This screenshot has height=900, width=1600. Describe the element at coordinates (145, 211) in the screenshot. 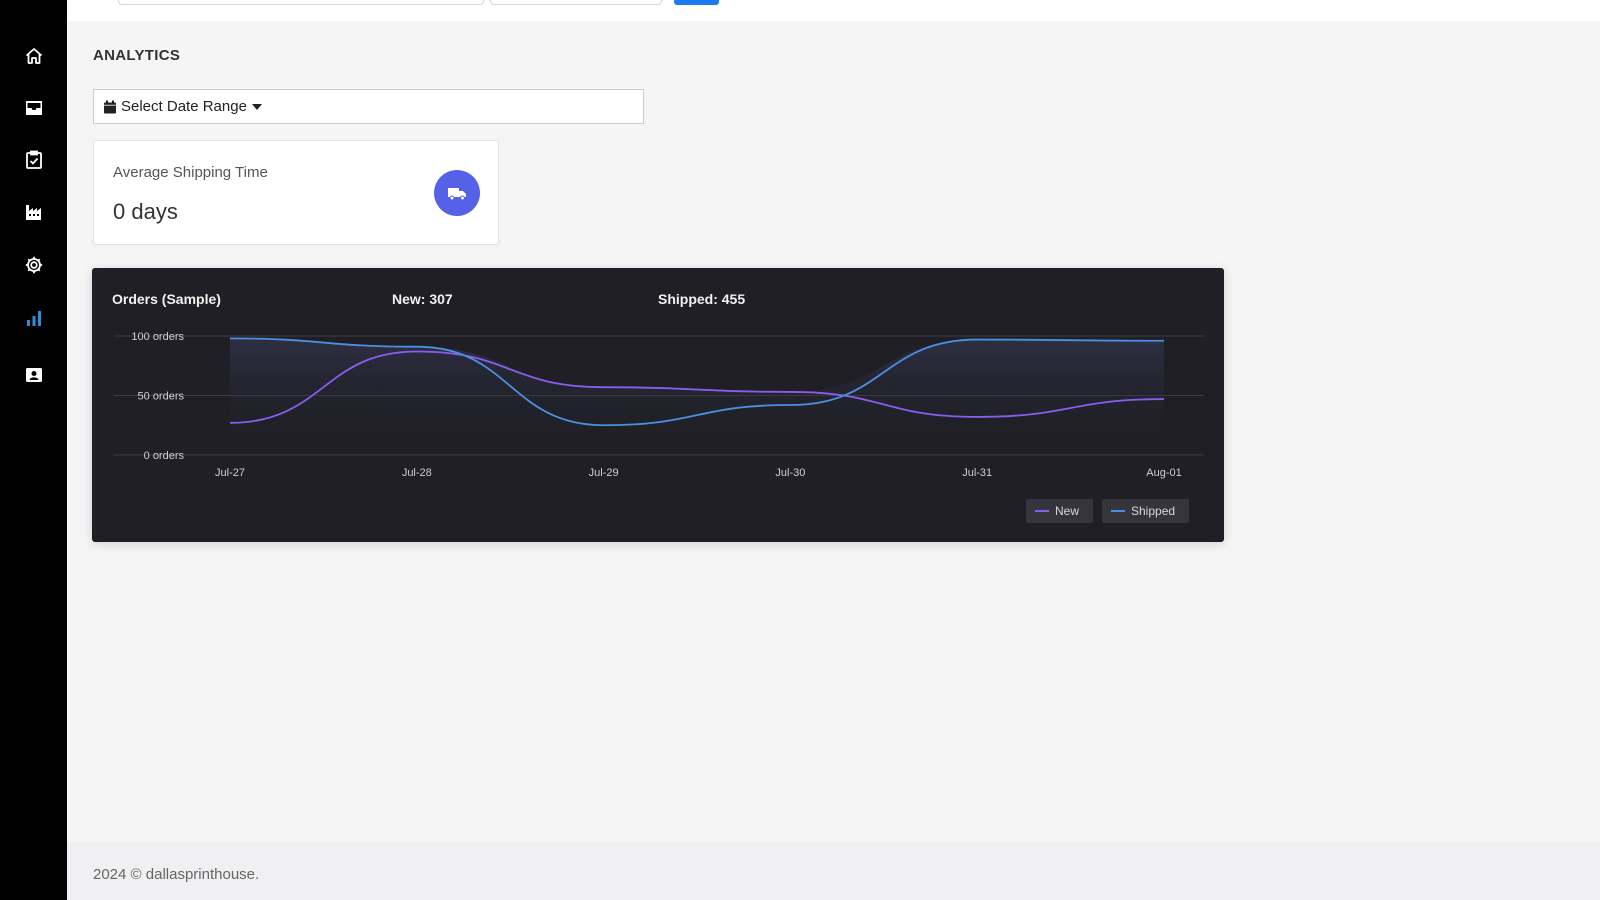

I see `stat-value: 0 days` at that location.